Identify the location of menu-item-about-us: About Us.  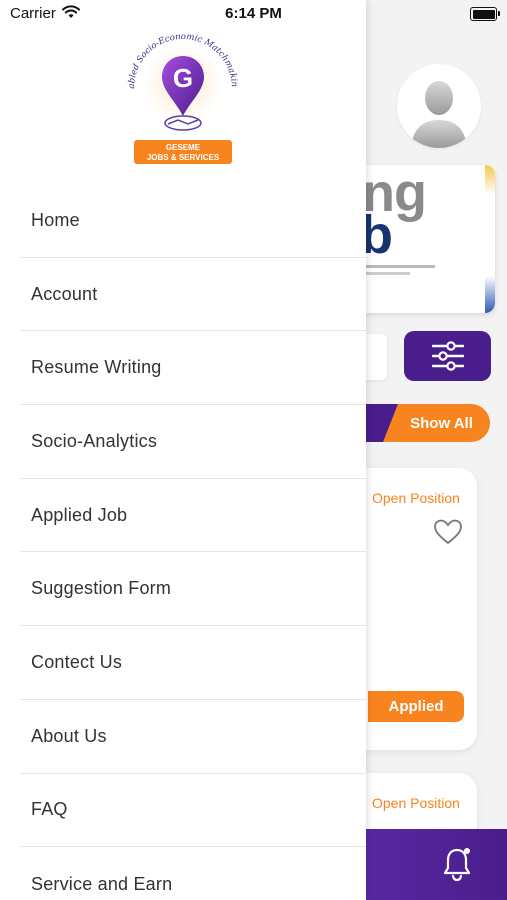
(193, 737).